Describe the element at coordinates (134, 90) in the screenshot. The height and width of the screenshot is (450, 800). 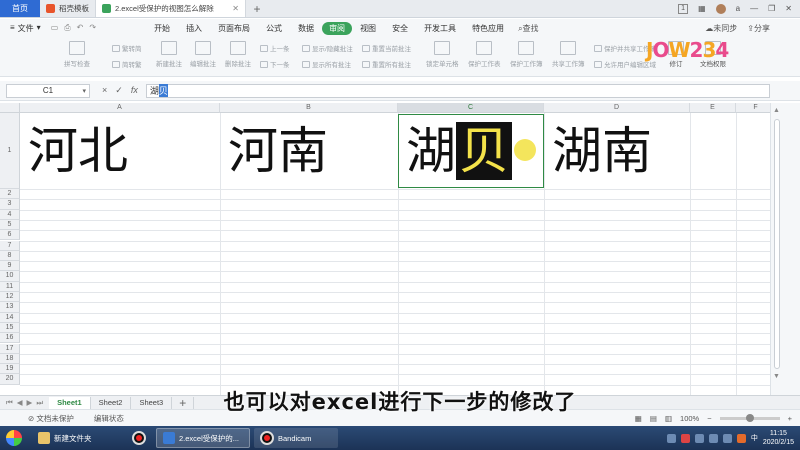
I see `fx-icon: fx` at that location.